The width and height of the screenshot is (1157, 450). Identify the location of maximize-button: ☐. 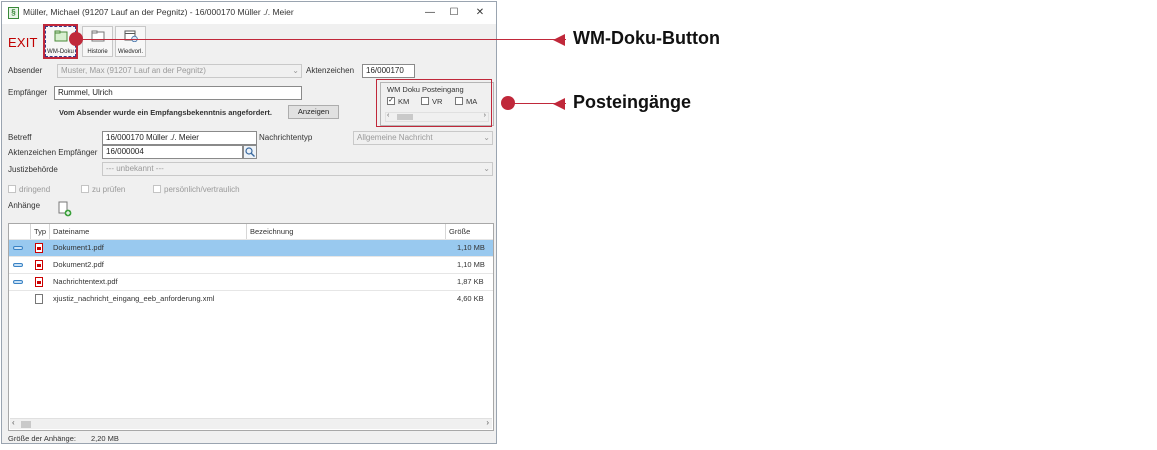
(454, 13).